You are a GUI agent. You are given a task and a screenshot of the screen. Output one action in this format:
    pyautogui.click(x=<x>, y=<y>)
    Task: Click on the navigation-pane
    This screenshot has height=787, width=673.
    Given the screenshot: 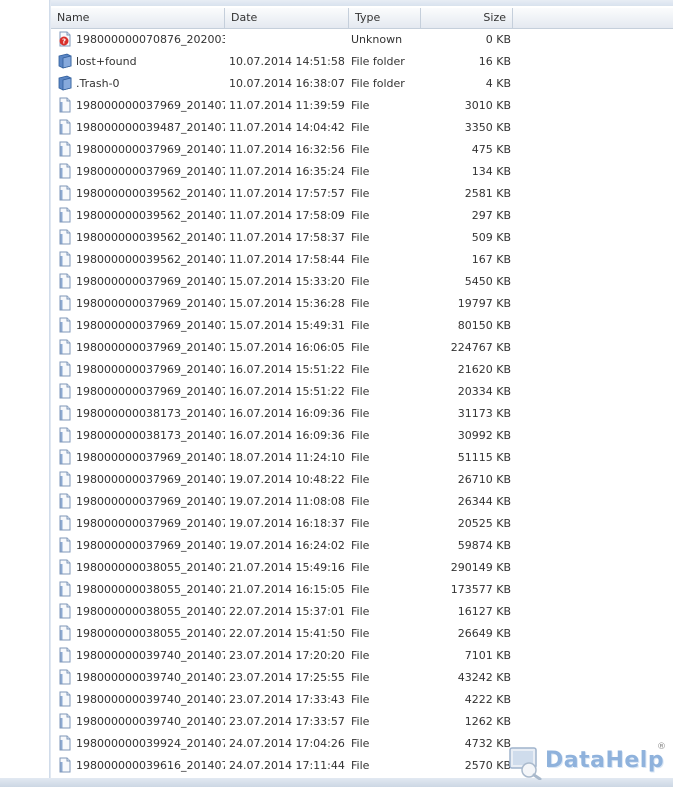 What is the action you would take?
    pyautogui.click(x=24, y=393)
    